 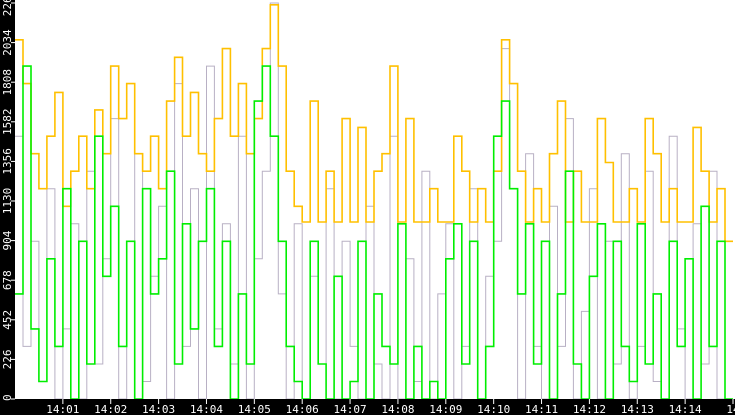 I want to click on x-tick-label: 14:10, so click(x=493, y=409).